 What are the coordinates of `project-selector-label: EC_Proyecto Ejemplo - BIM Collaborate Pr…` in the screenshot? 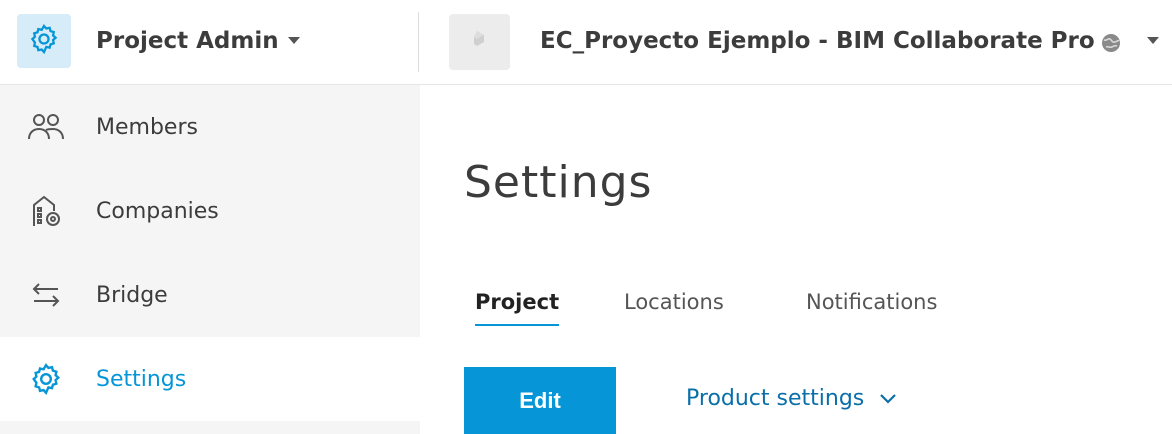 It's located at (817, 41).